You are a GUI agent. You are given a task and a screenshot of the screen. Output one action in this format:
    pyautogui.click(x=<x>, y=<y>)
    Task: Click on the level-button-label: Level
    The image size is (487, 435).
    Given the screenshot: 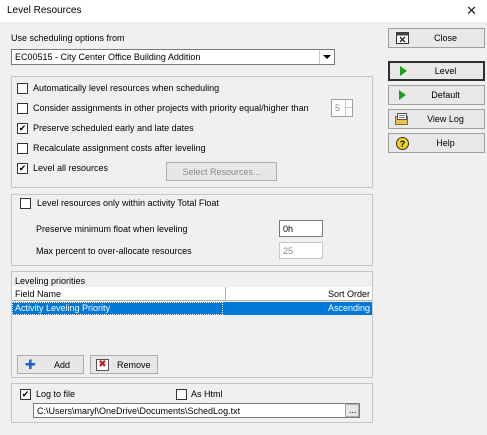 What is the action you would take?
    pyautogui.click(x=445, y=71)
    